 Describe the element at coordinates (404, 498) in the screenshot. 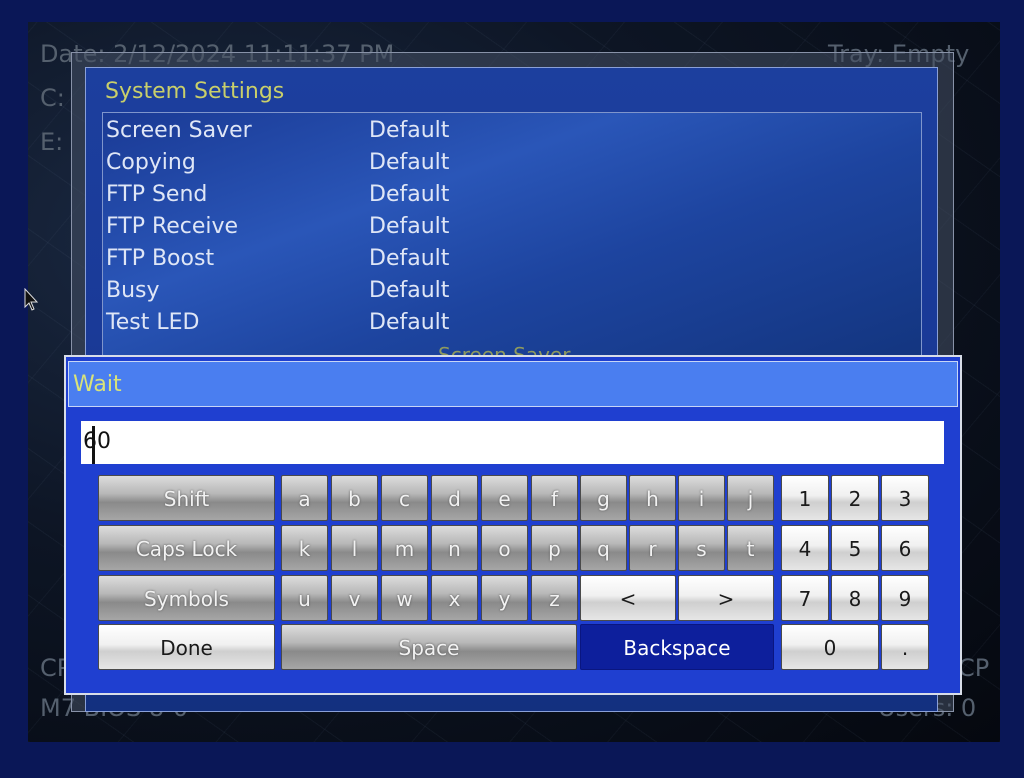

I see `key-c: c` at that location.